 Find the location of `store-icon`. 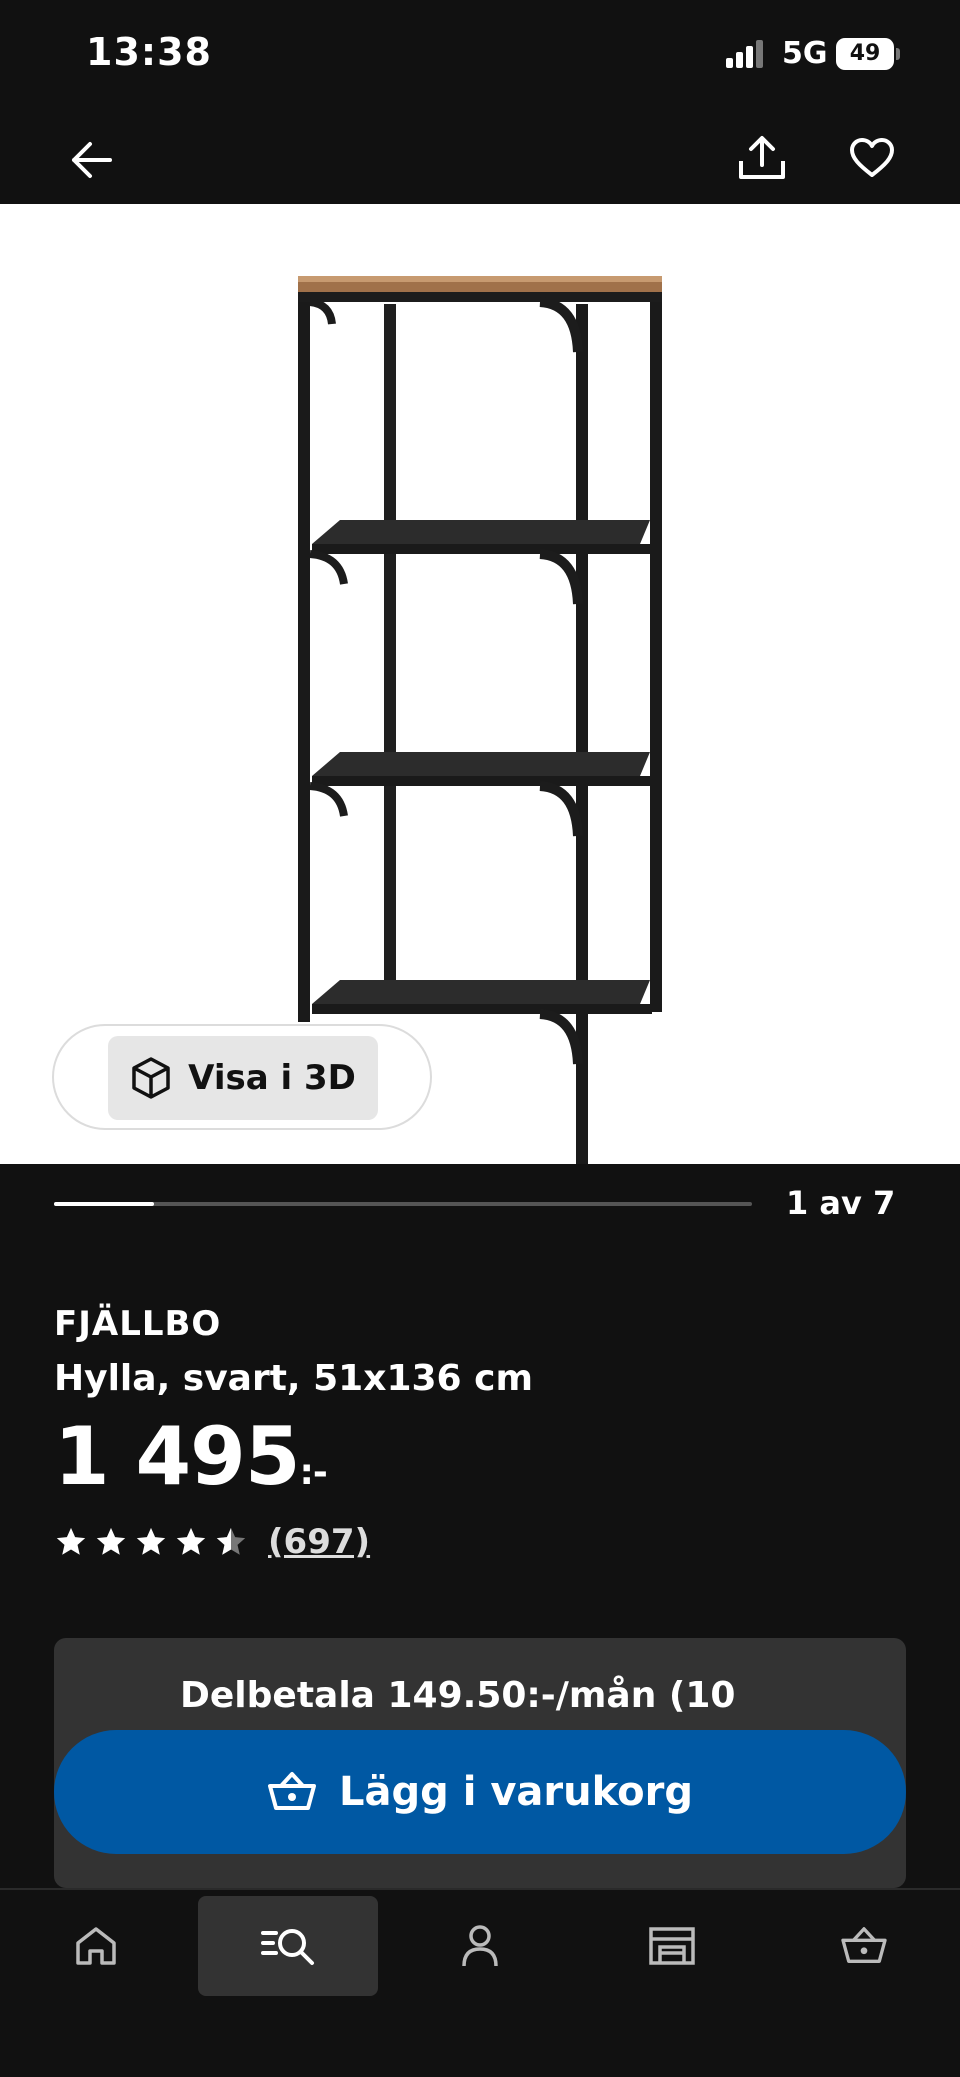

store-icon is located at coordinates (672, 1946).